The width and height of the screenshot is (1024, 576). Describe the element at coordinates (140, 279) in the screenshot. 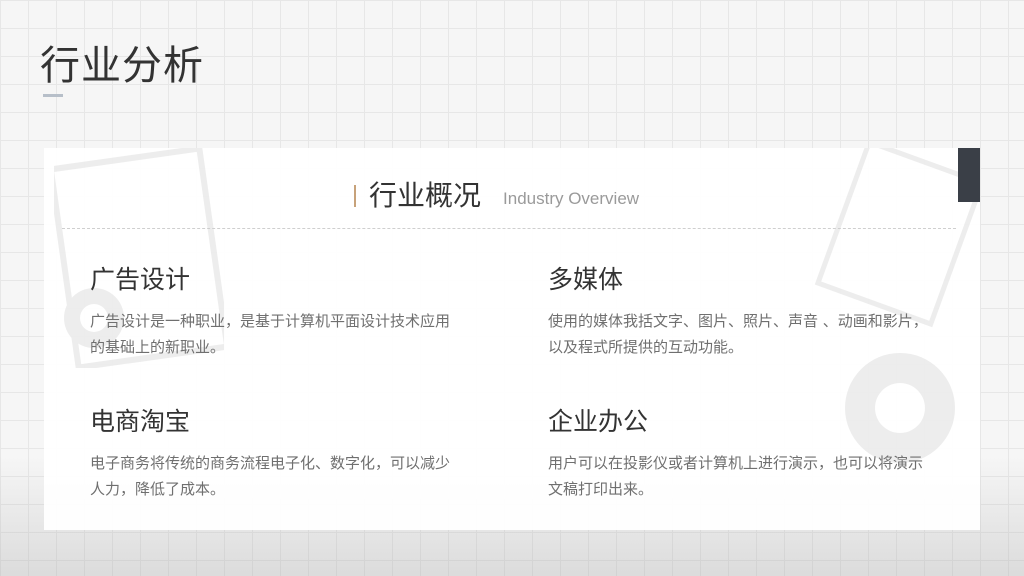

I see `card-title: 广告设计` at that location.